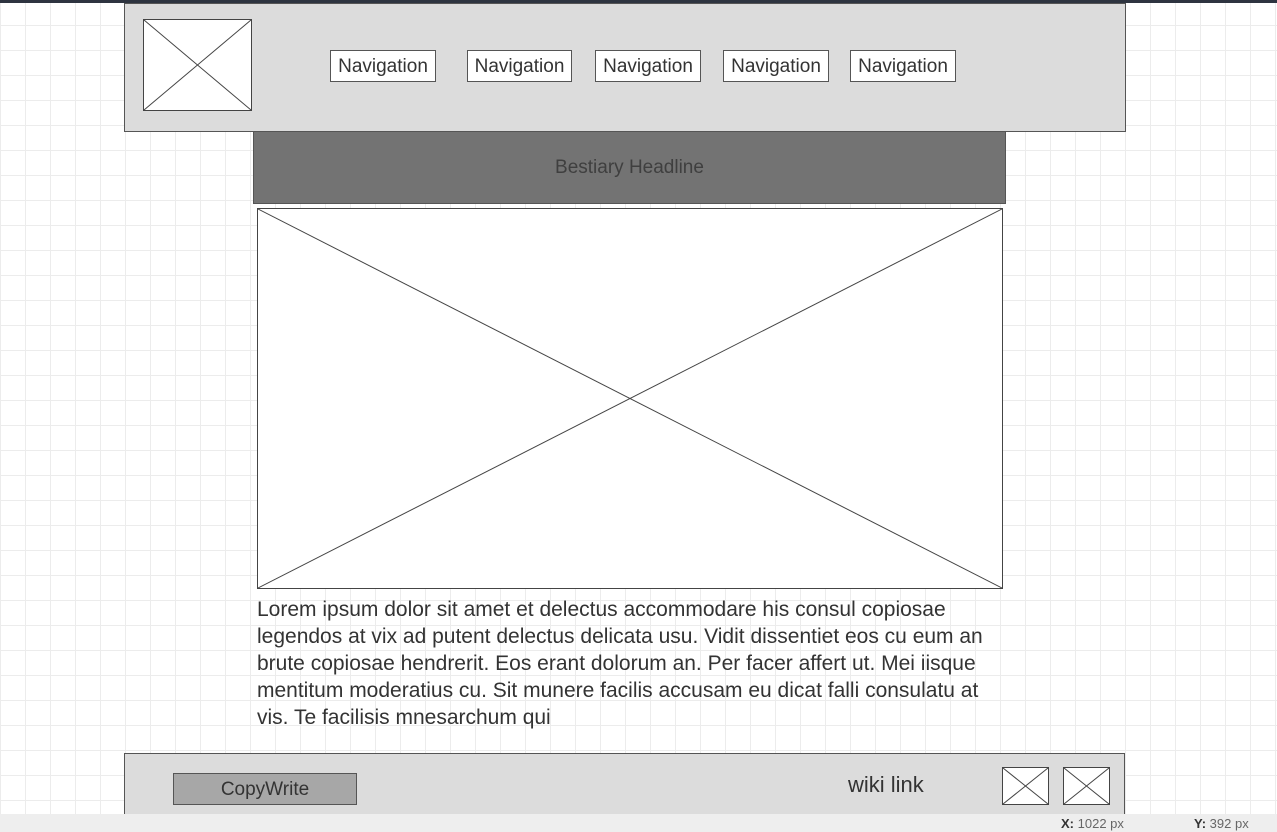 The height and width of the screenshot is (832, 1277). Describe the element at coordinates (1025, 786) in the screenshot. I see `social-icon-1-placeholder-icon` at that location.